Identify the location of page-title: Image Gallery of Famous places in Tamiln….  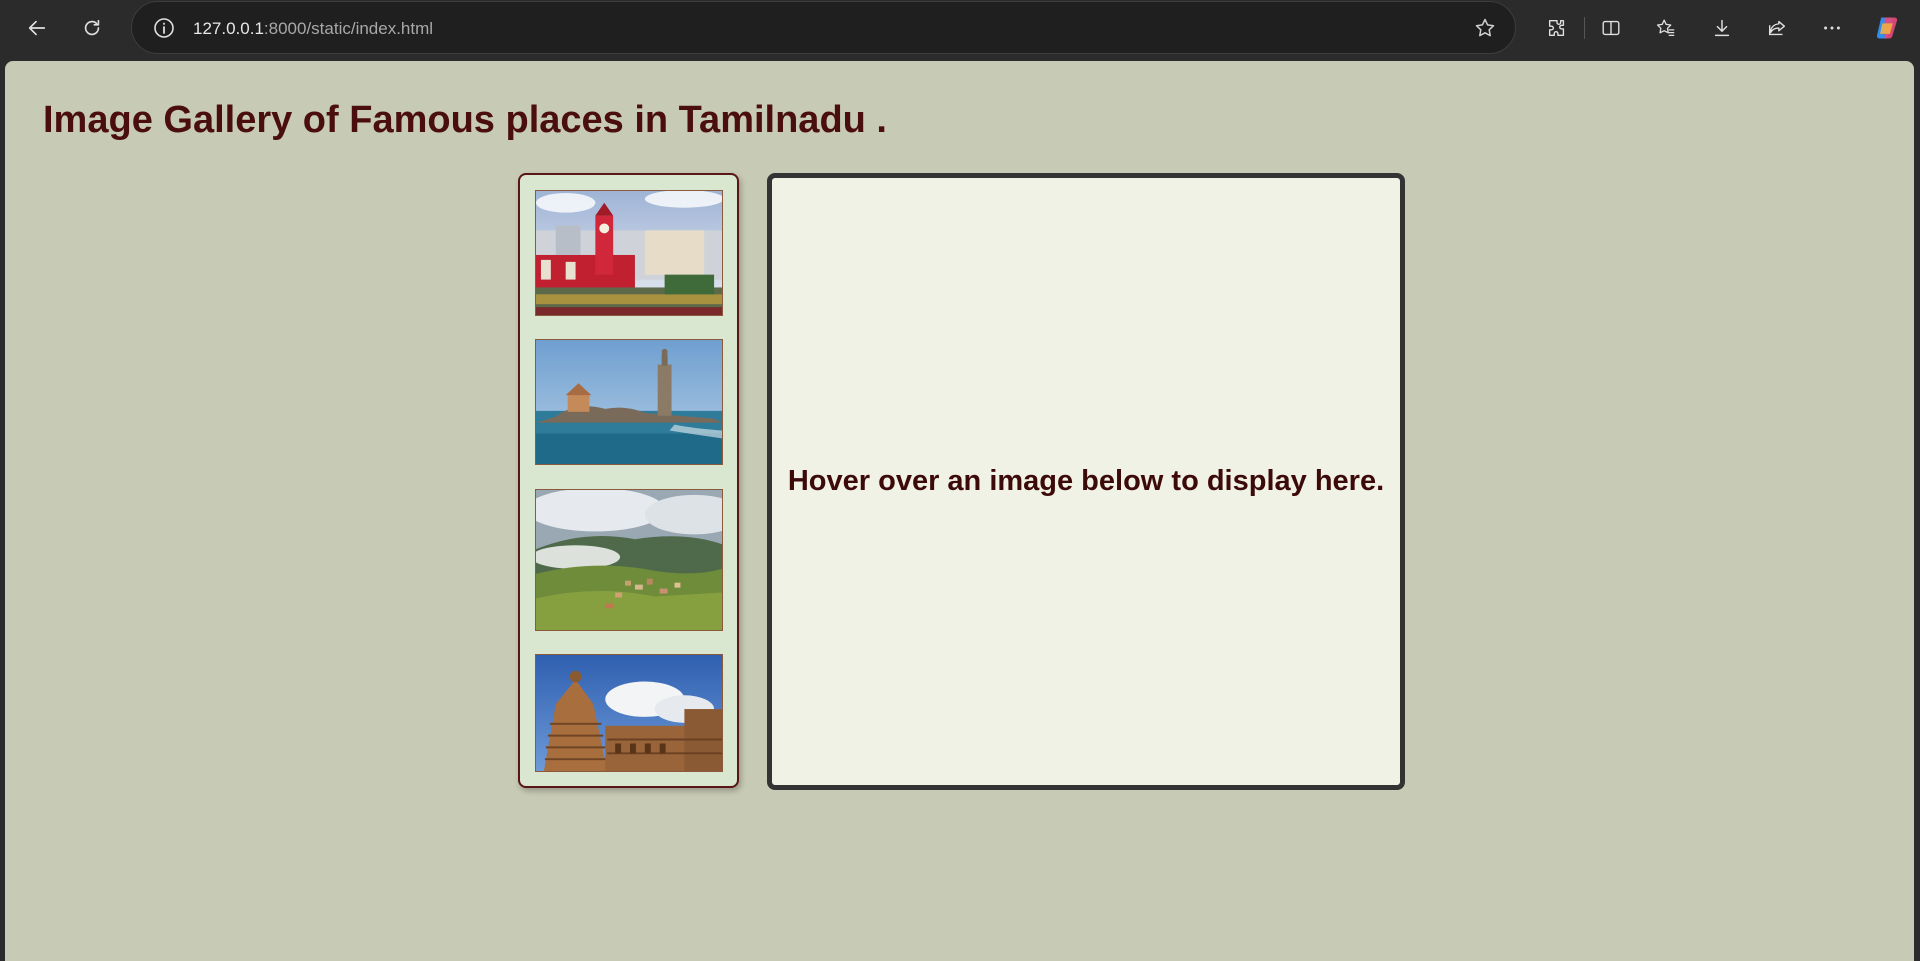
(465, 120).